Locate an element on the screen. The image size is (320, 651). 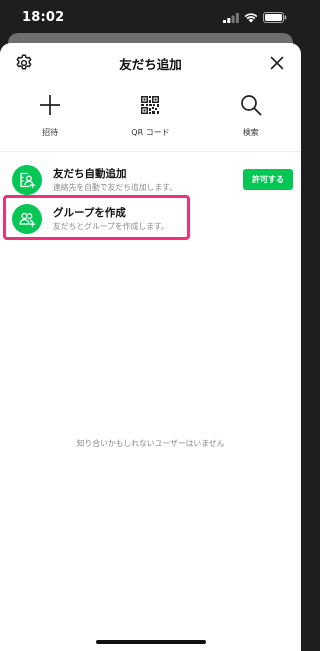
home-indicator is located at coordinates (151, 642).